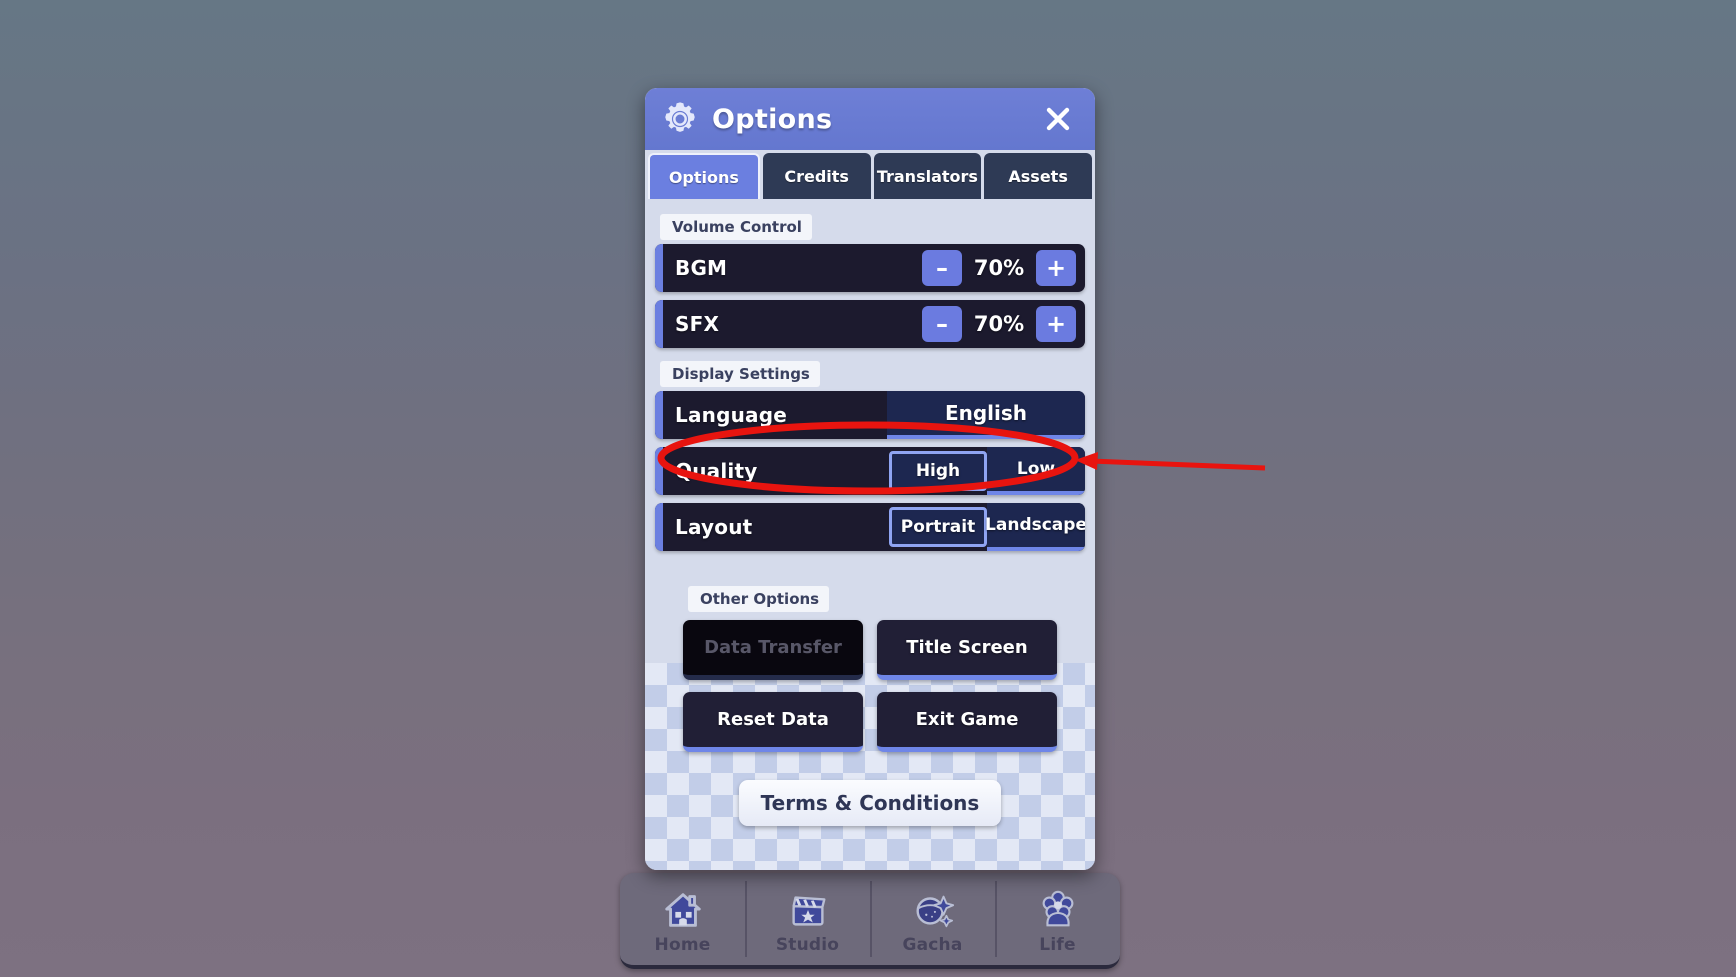 This screenshot has height=977, width=1736. Describe the element at coordinates (870, 324) in the screenshot. I see `setting-row-sfx: SFX – 70% +` at that location.